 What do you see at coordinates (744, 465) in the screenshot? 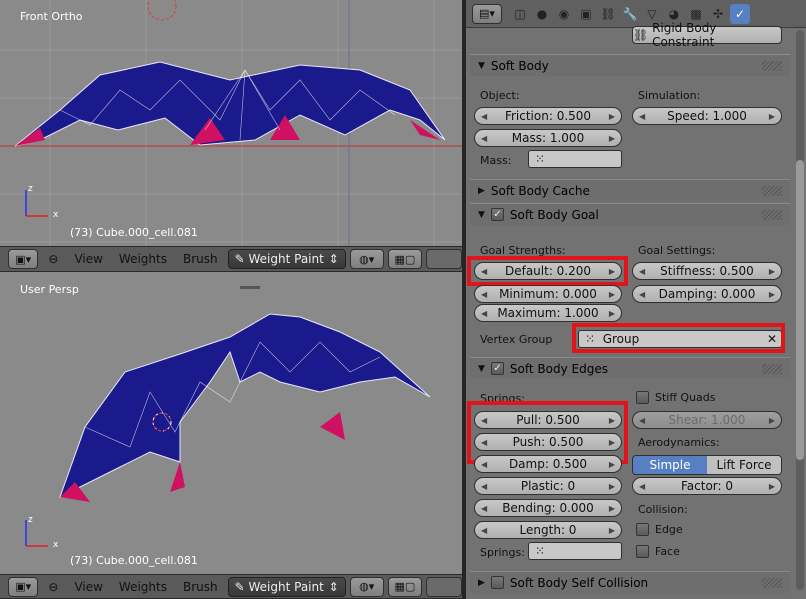
I see `aero-lift-button: Lift Force` at bounding box center [744, 465].